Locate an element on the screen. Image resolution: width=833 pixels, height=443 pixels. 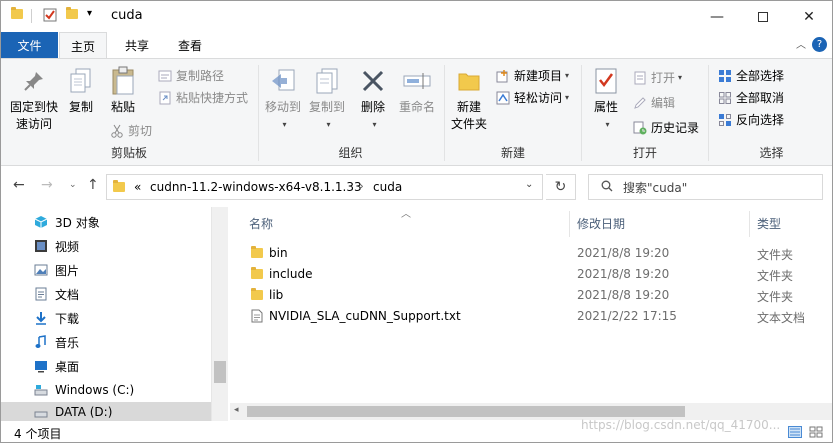
nav-item-desktop: 桌面 is located at coordinates (106, 366).